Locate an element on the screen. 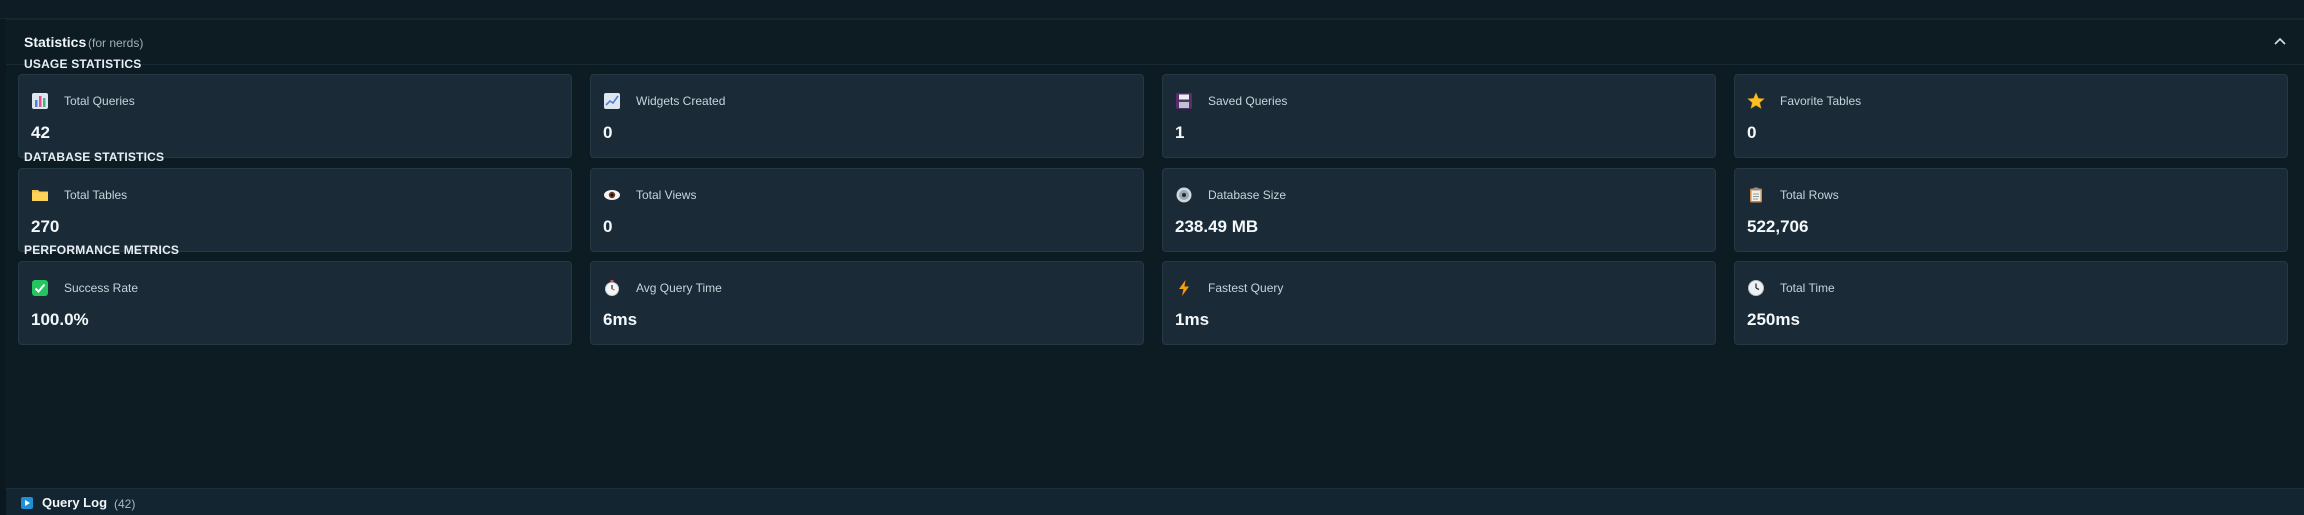  stat-card-widgets-created: Widgets Created 0 is located at coordinates (867, 116).